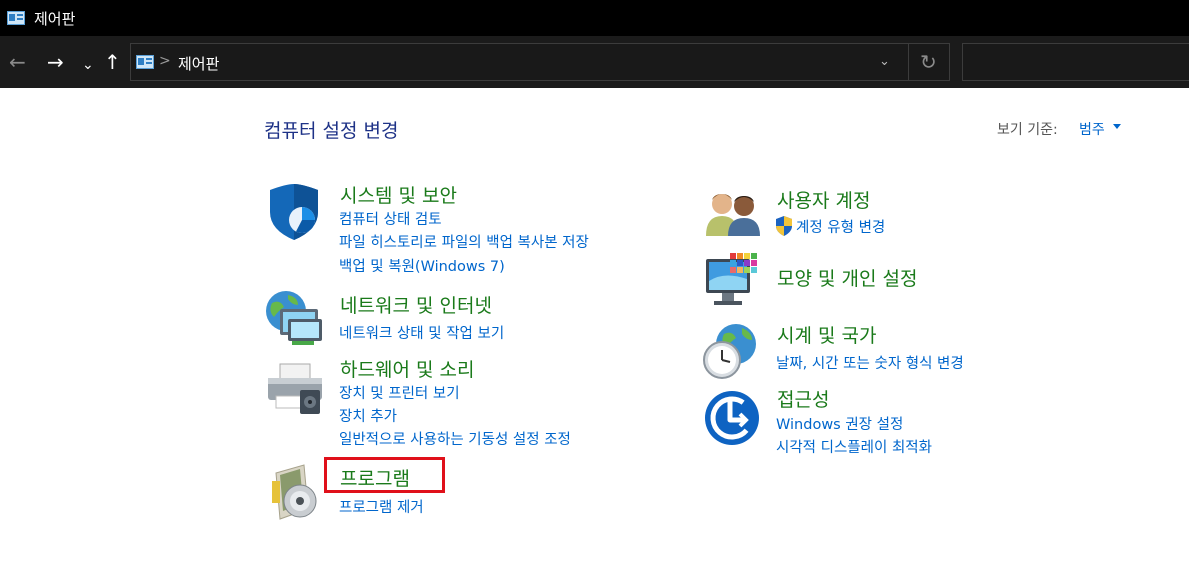 Image resolution: width=1189 pixels, height=572 pixels. Describe the element at coordinates (295, 318) in the screenshot. I see `network-globe-icon` at that location.